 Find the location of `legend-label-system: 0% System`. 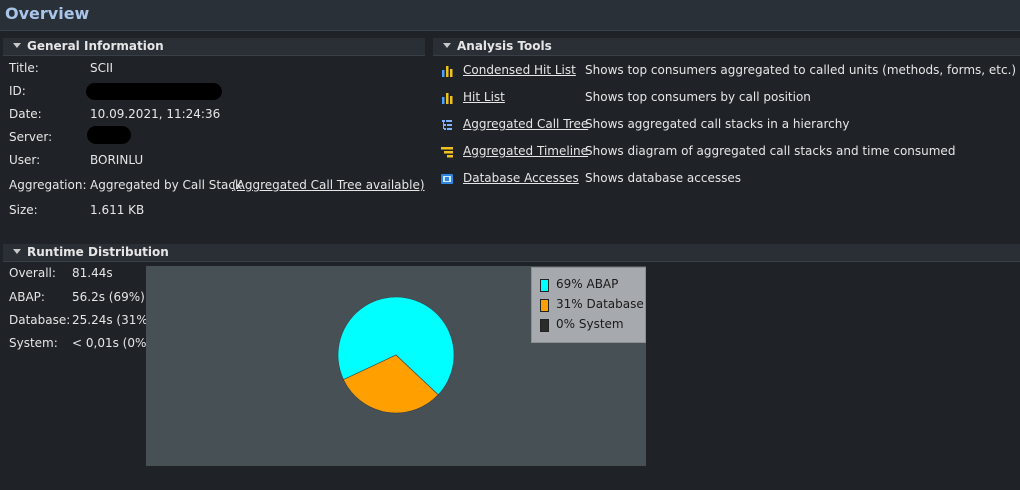

legend-label-system: 0% System is located at coordinates (590, 324).